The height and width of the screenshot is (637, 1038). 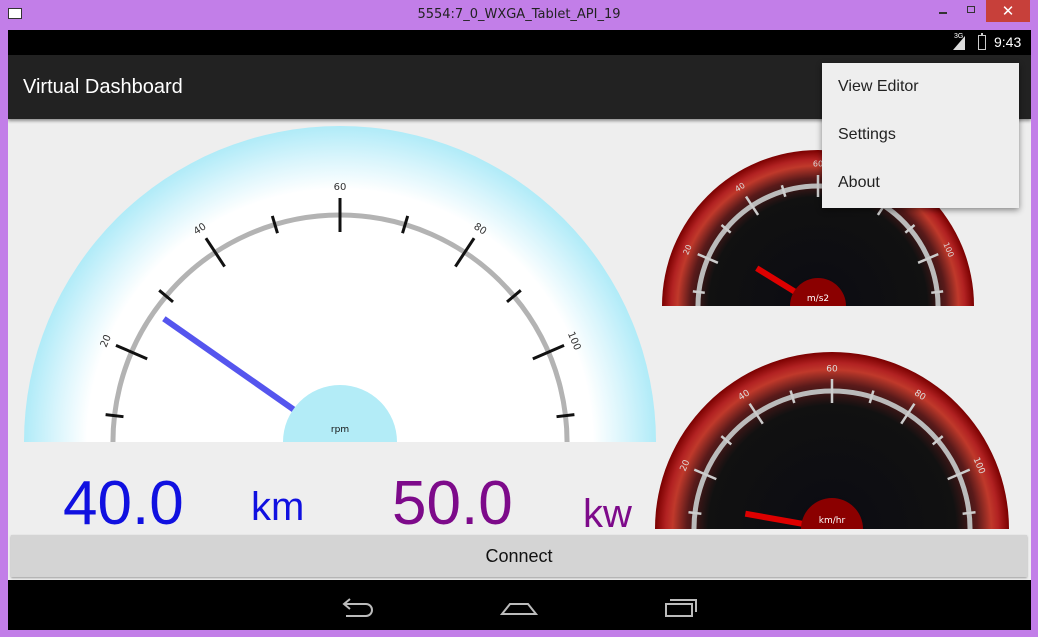 What do you see at coordinates (452, 503) in the screenshot?
I see `power-value: 50.0` at bounding box center [452, 503].